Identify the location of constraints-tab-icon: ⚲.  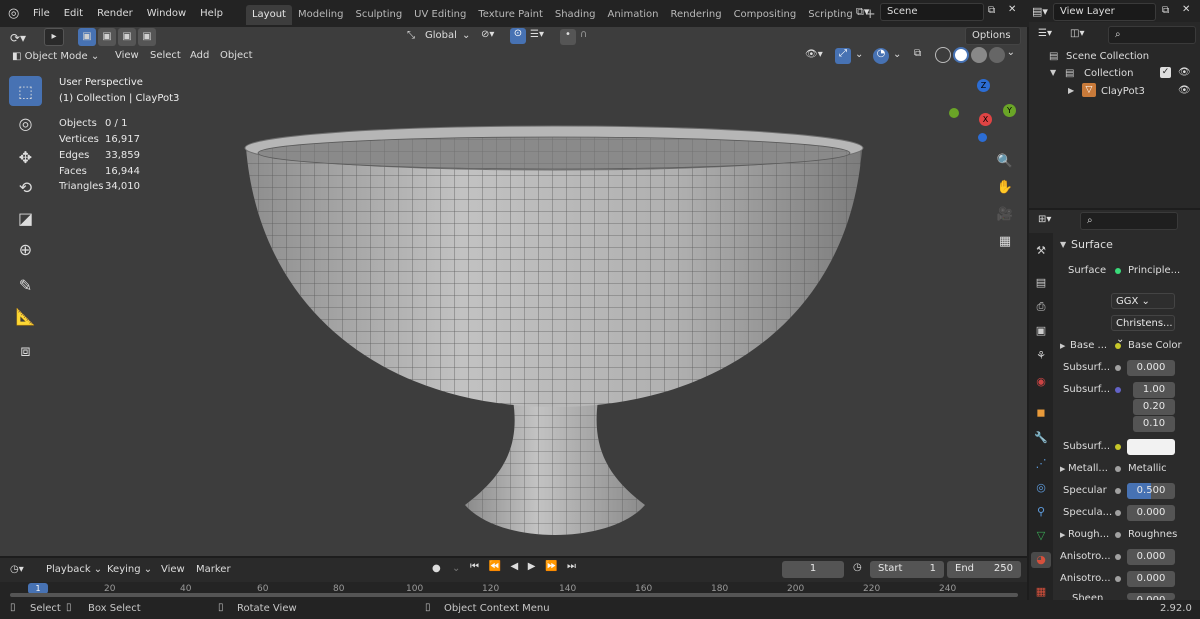
(1041, 512).